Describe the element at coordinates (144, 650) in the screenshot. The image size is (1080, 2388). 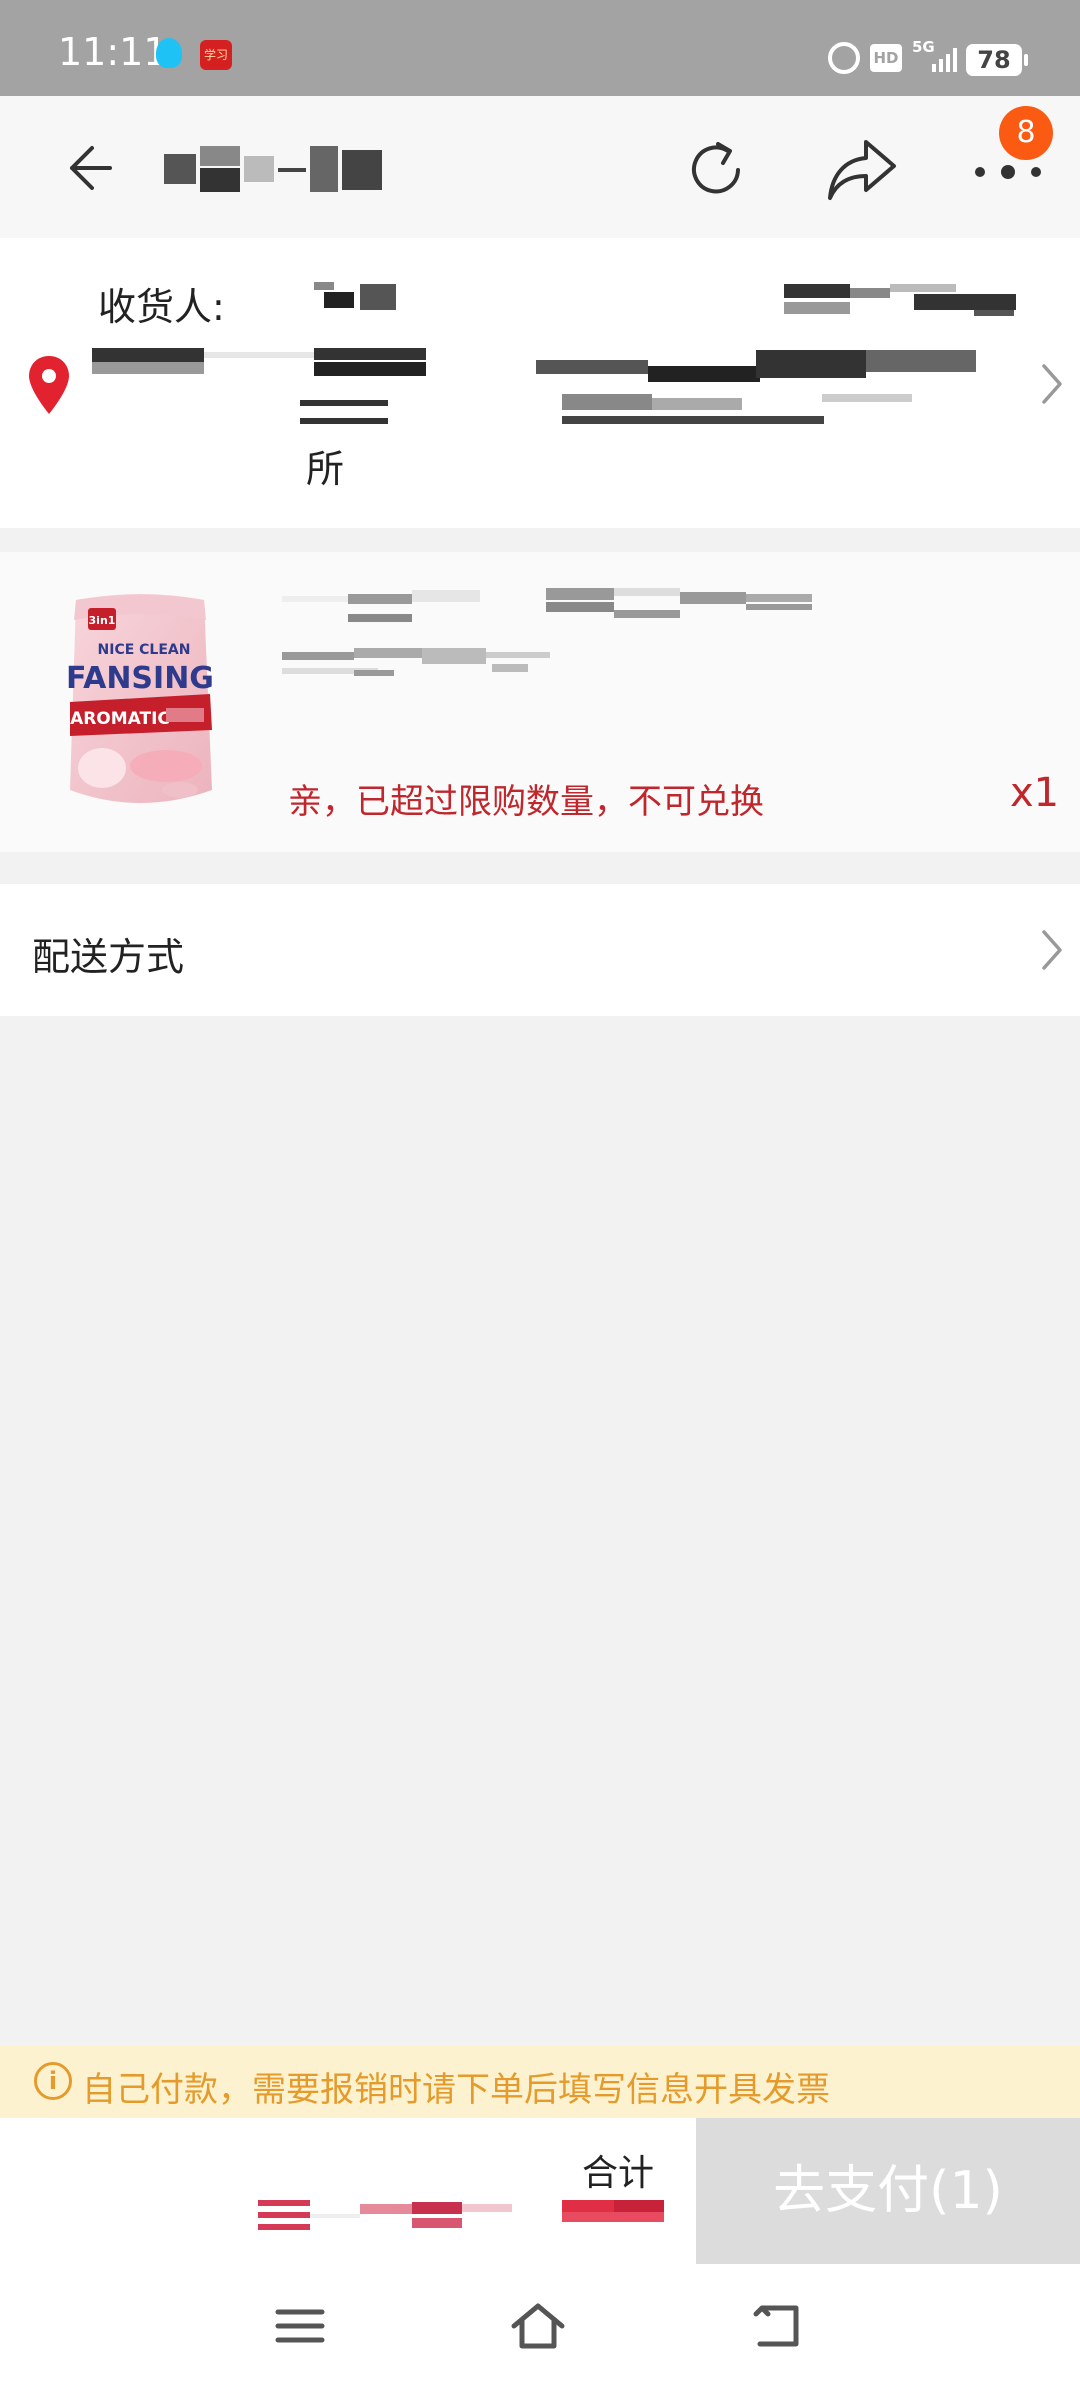
I see `product-brand-top-text: NICE CLEAN` at that location.